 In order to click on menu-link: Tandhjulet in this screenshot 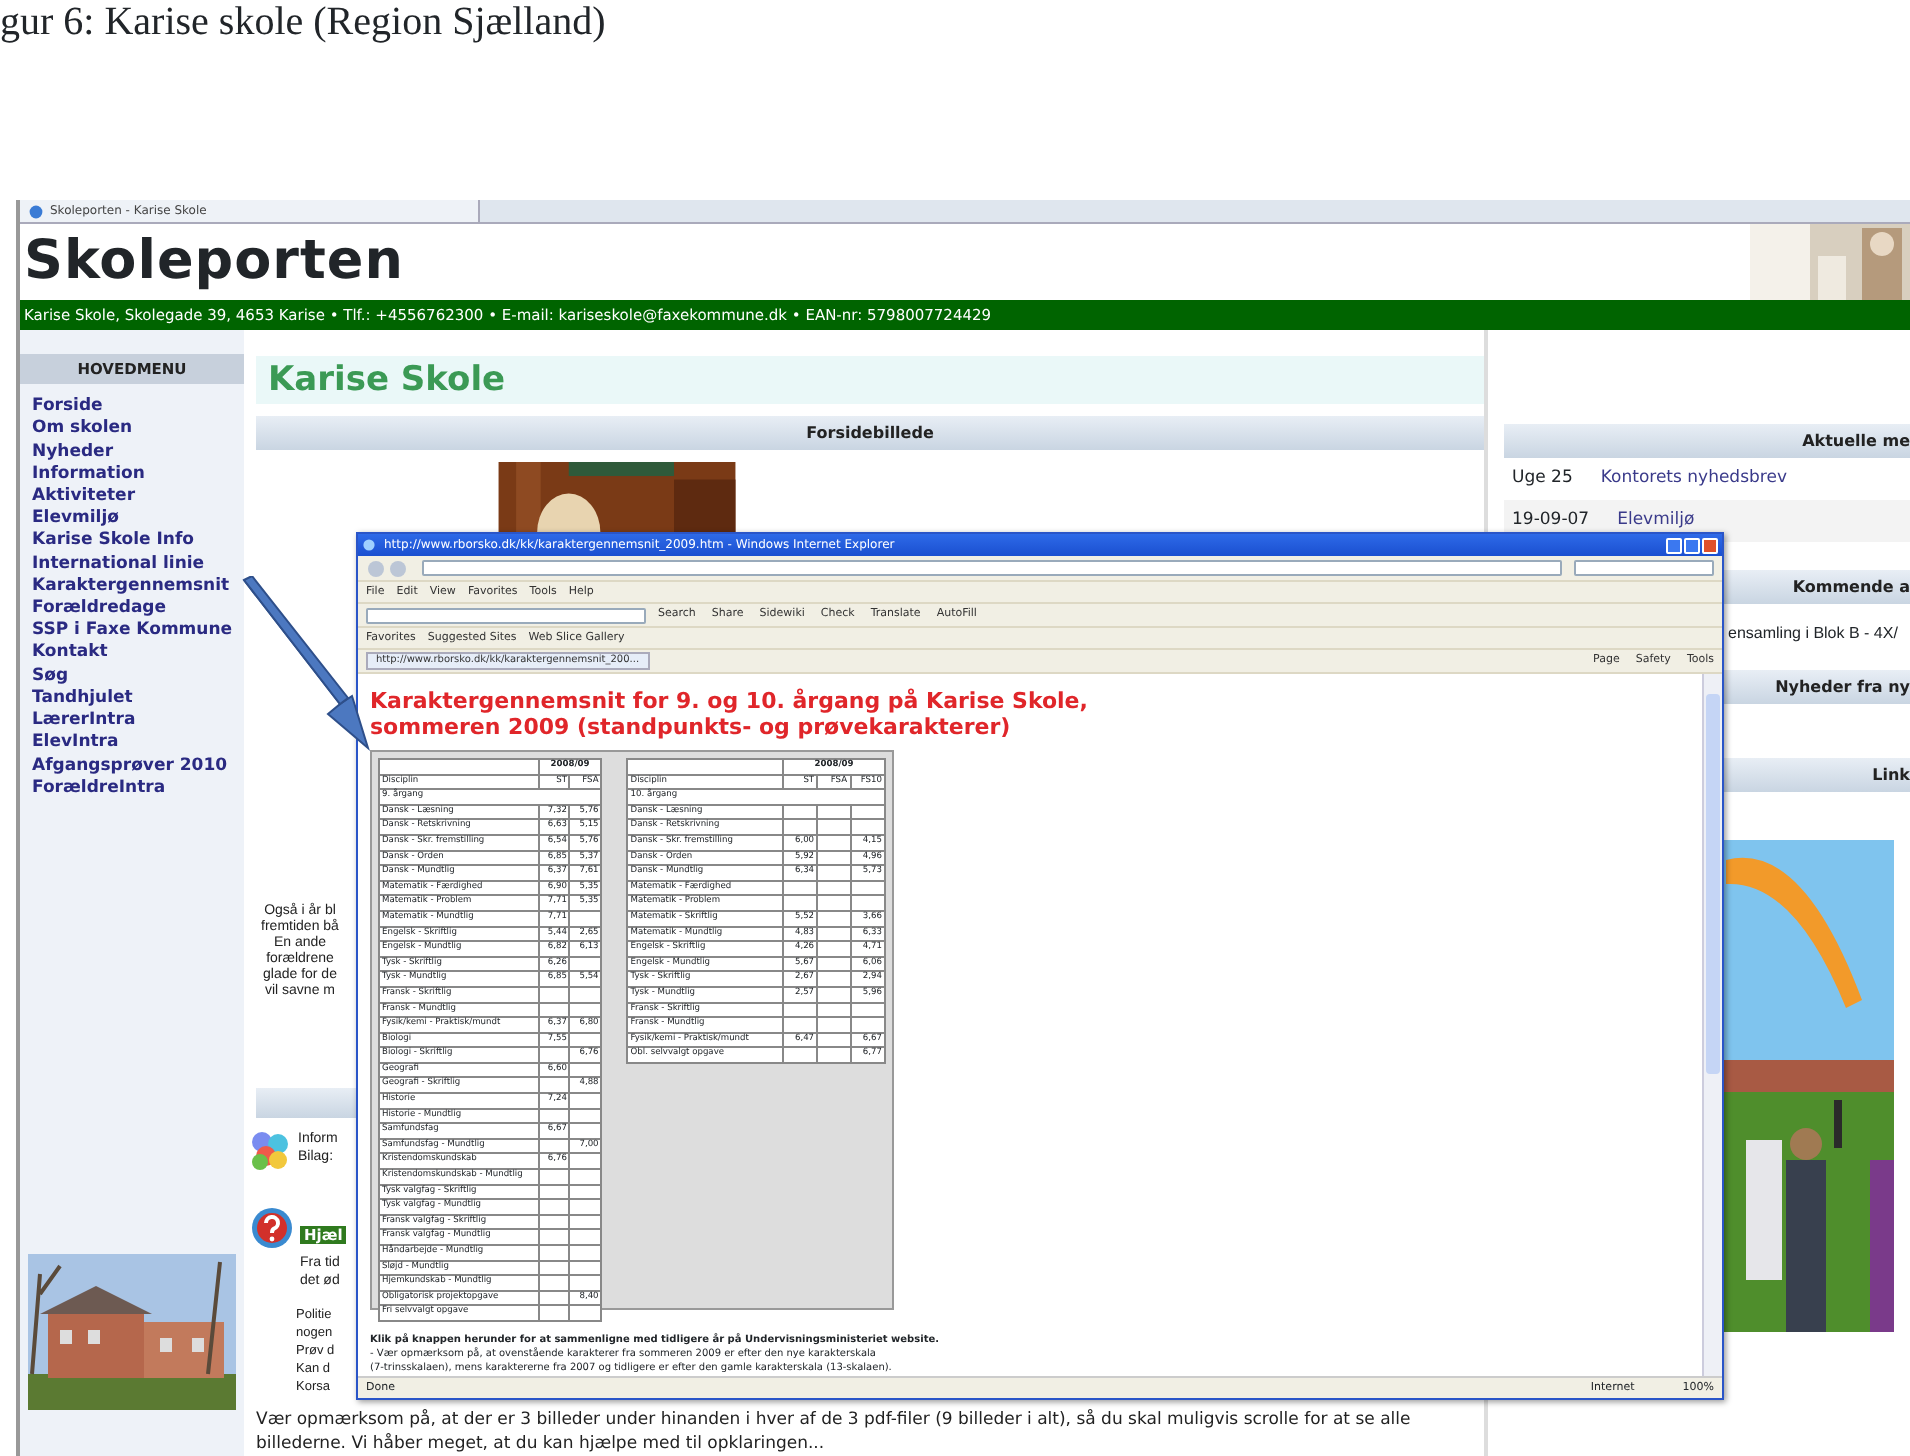, I will do `click(132, 699)`.